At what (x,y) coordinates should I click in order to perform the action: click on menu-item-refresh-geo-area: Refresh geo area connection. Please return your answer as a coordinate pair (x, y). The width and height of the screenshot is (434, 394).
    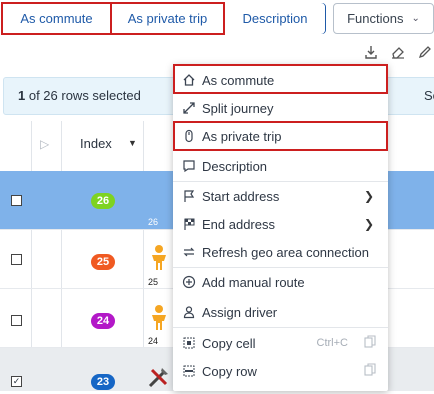
    Looking at the image, I should click on (280, 252).